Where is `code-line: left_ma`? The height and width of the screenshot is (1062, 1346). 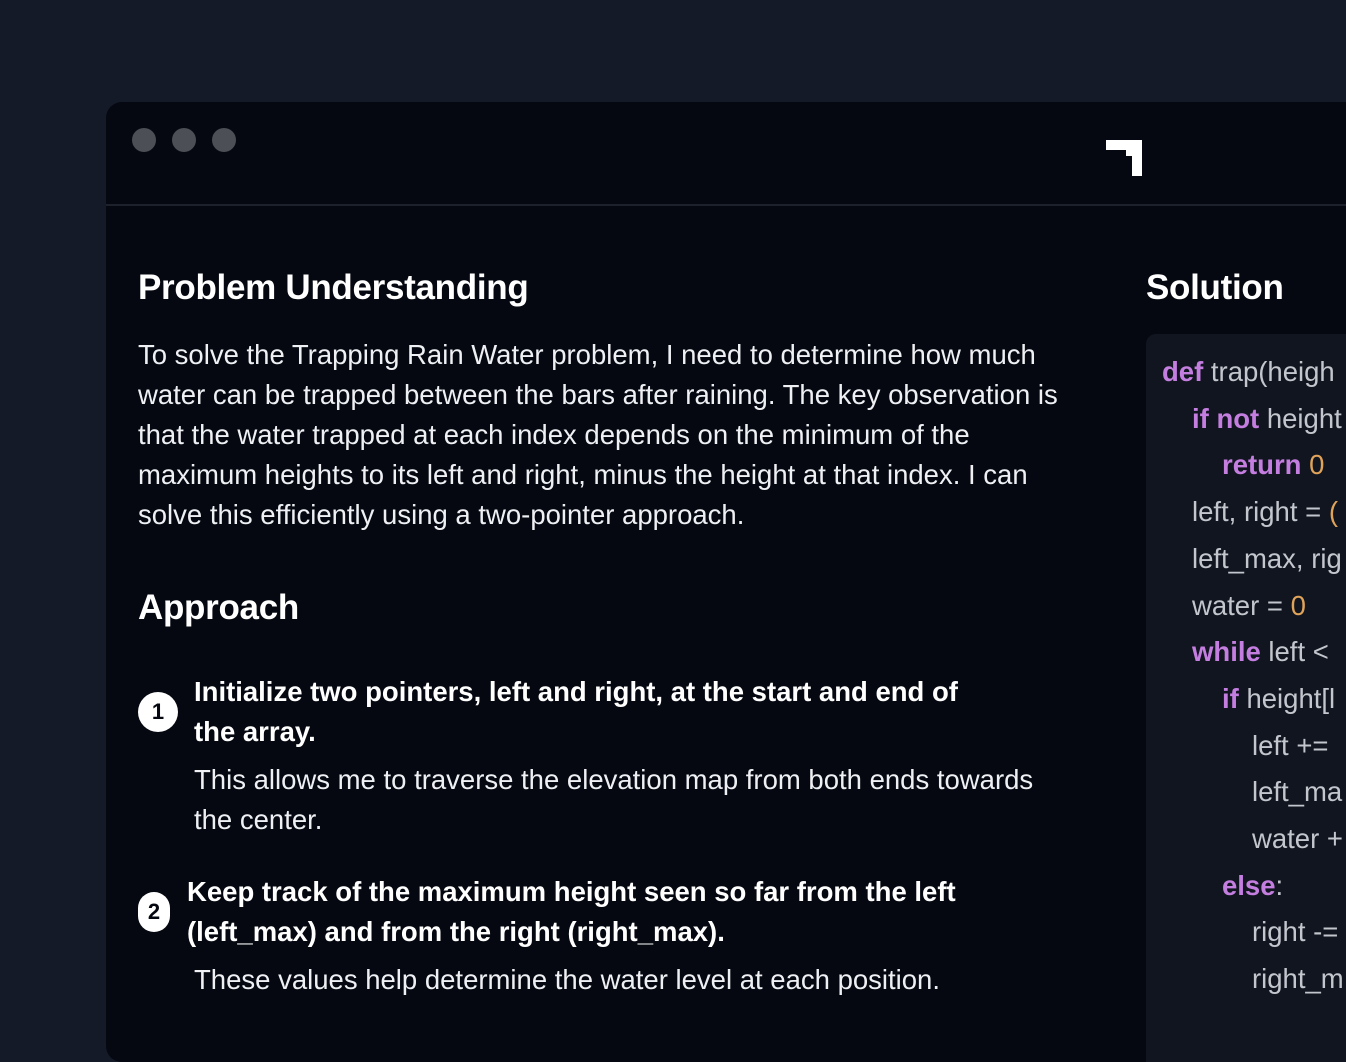
code-line: left_ma is located at coordinates (1297, 792).